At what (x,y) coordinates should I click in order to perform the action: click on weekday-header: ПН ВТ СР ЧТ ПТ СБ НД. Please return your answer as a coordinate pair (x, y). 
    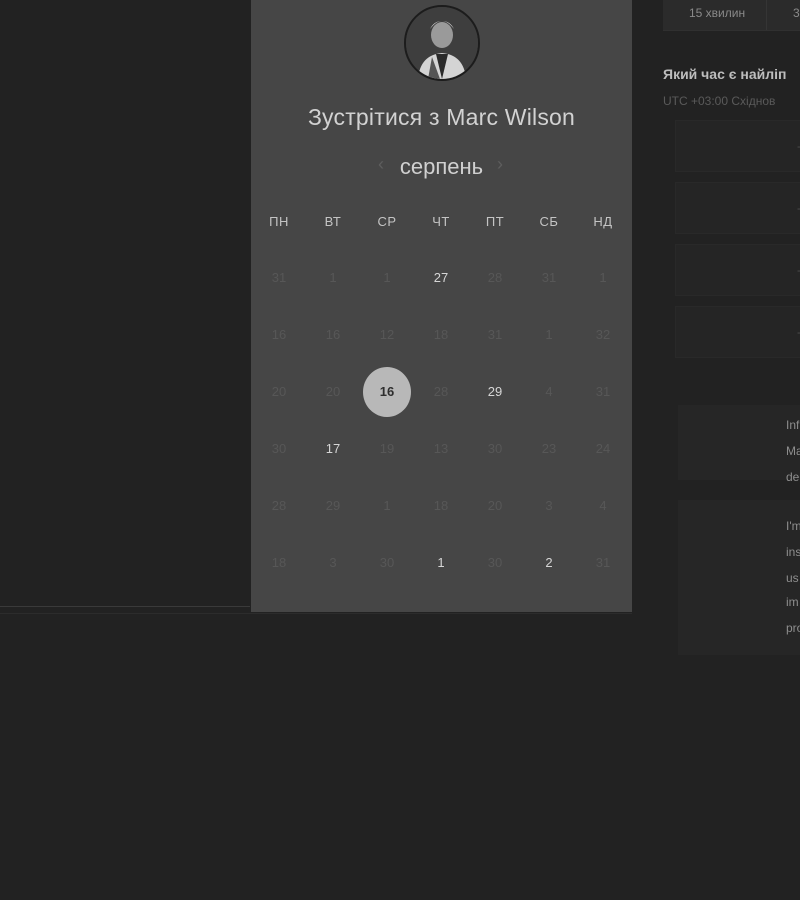
    Looking at the image, I should click on (441, 224).